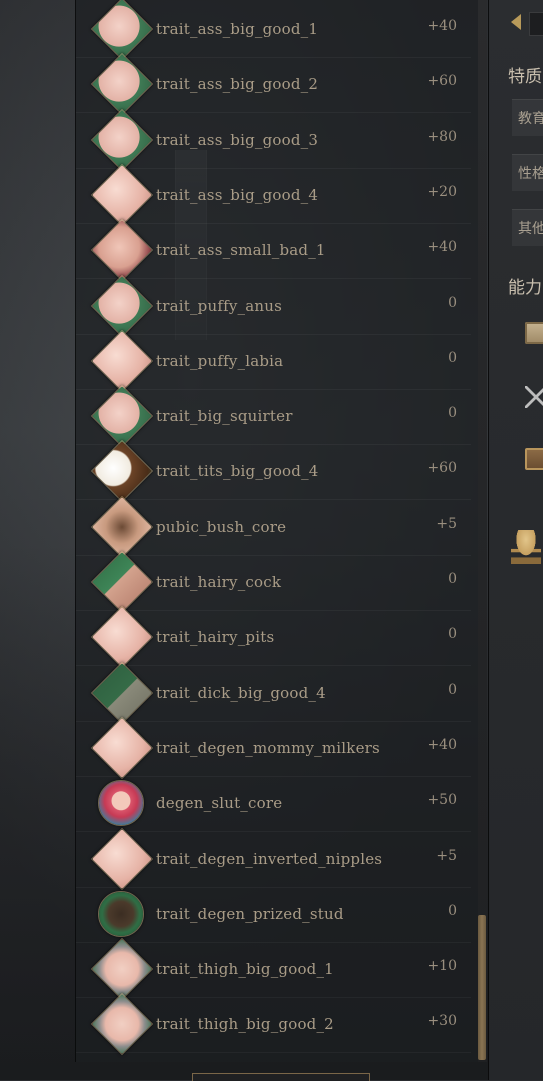 The width and height of the screenshot is (543, 1081). I want to click on scrollbar-track, so click(482, 531).